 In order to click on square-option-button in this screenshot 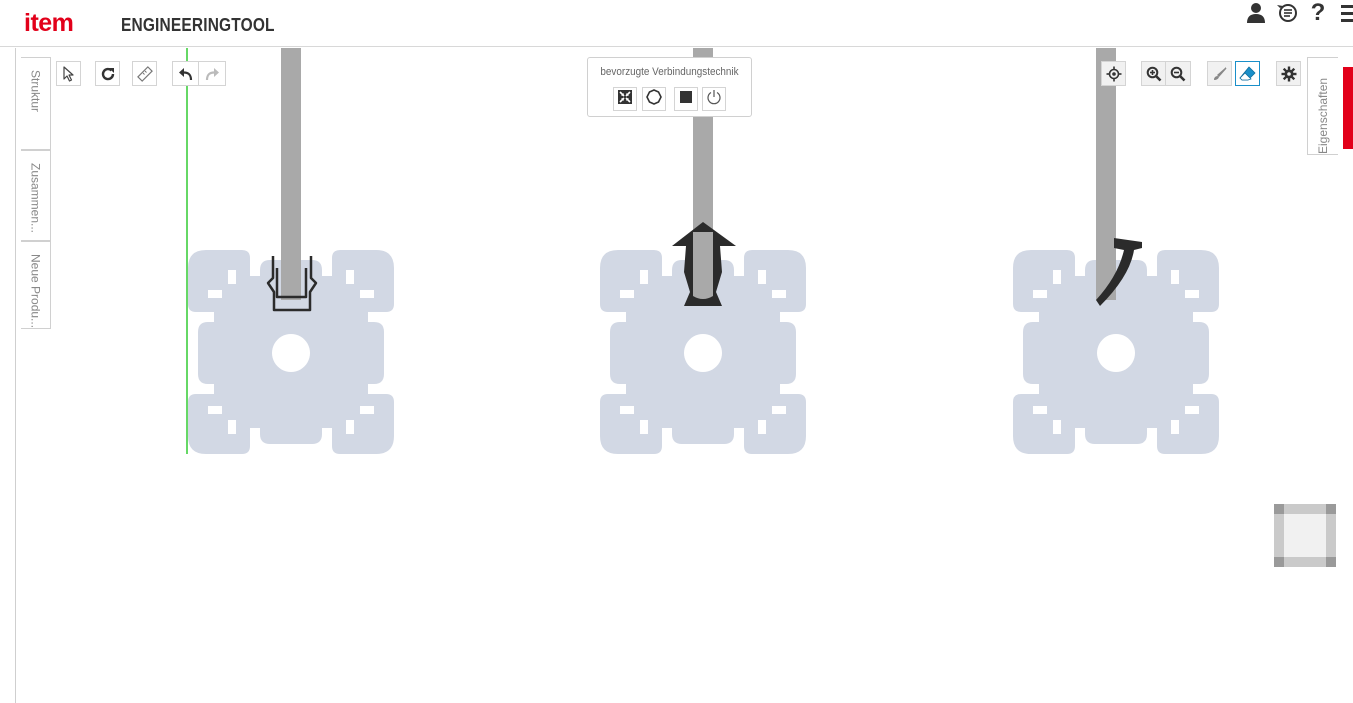, I will do `click(686, 99)`.